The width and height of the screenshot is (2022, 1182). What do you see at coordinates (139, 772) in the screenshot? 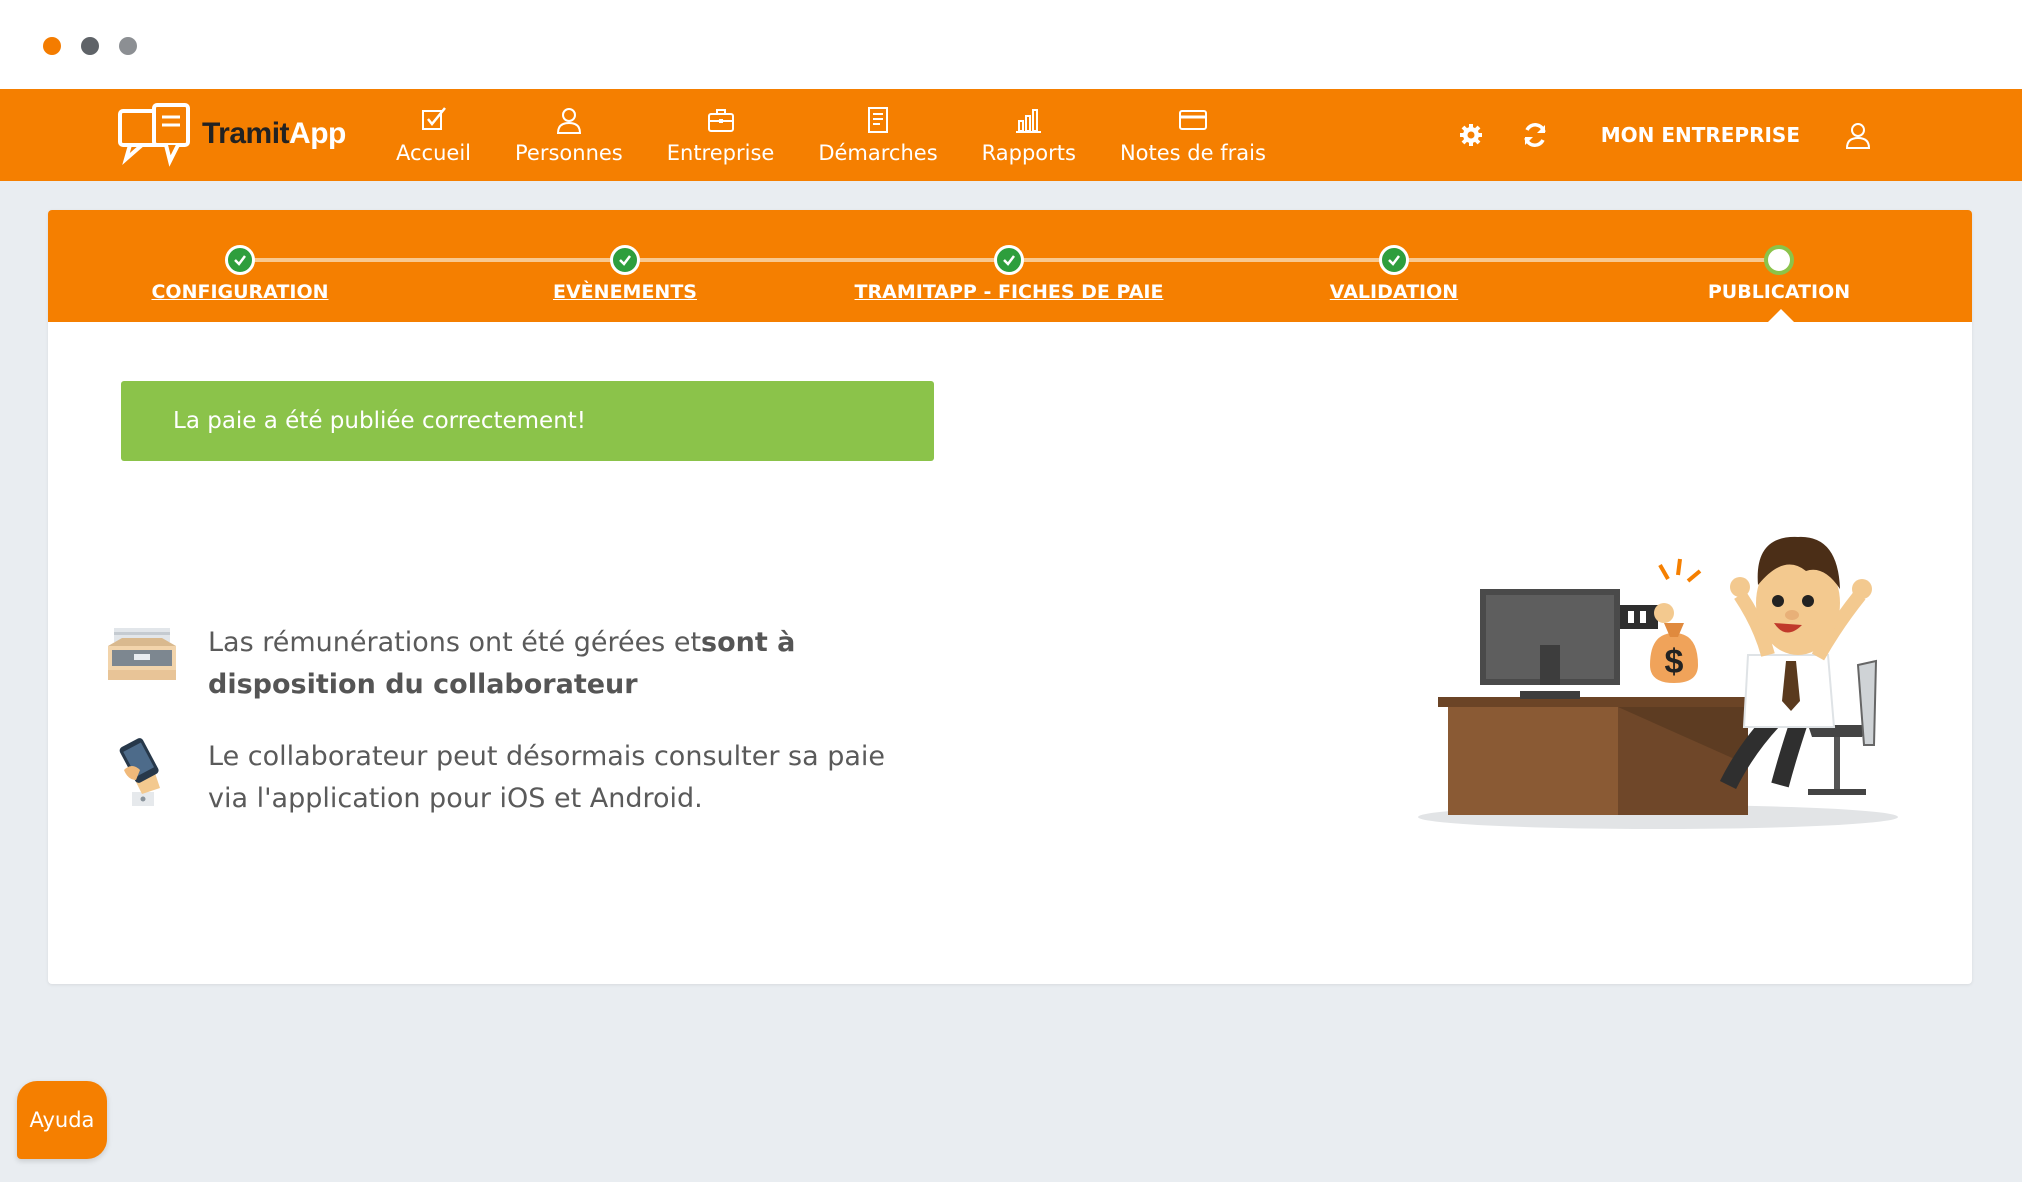
I see `phone-hand-icon` at bounding box center [139, 772].